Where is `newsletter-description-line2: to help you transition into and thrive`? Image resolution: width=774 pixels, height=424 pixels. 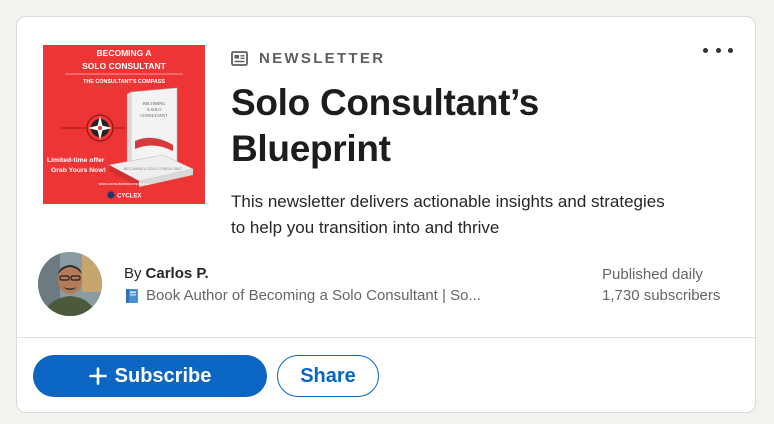 newsletter-description-line2: to help you transition into and thrive is located at coordinates (365, 227).